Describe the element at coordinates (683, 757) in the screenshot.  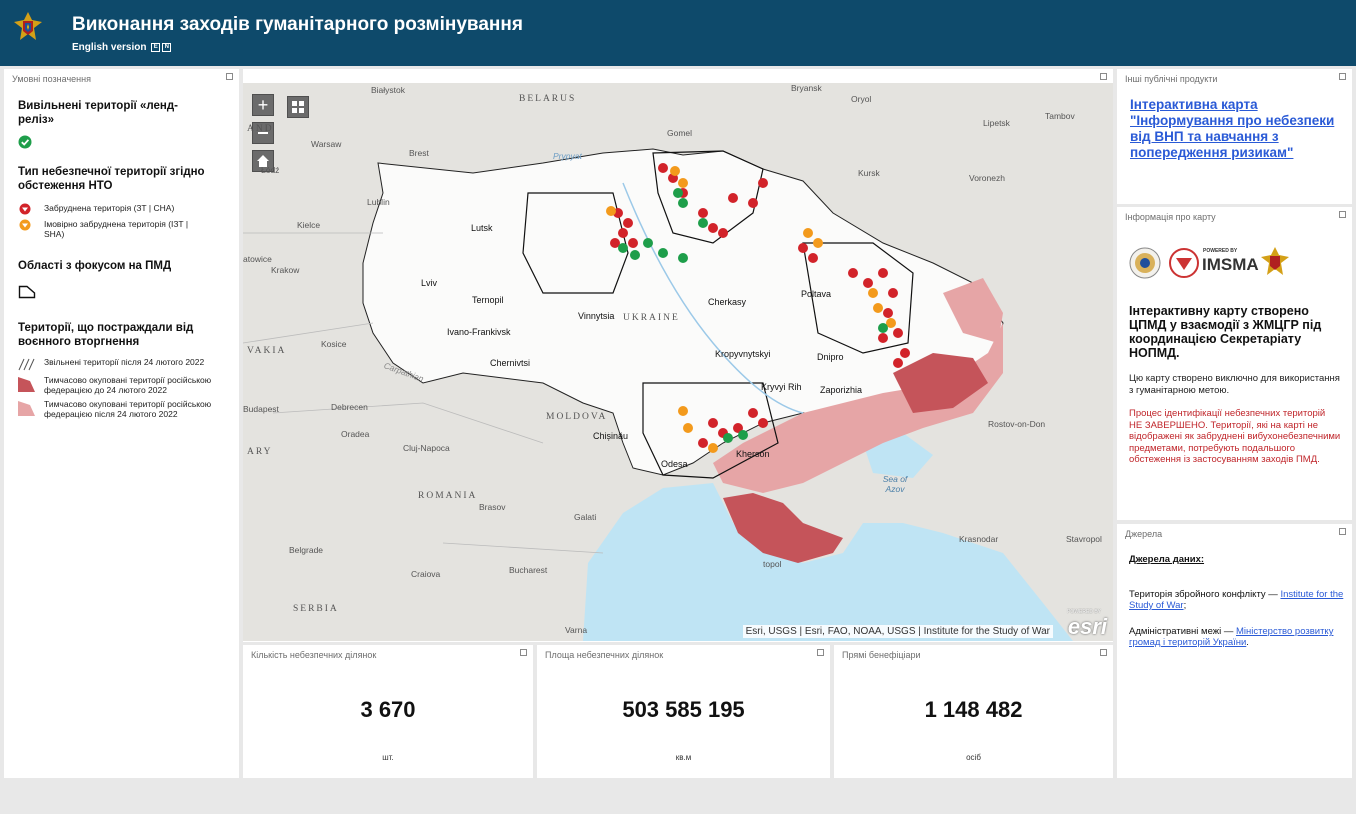
I see `stat-unit: кв.м` at that location.